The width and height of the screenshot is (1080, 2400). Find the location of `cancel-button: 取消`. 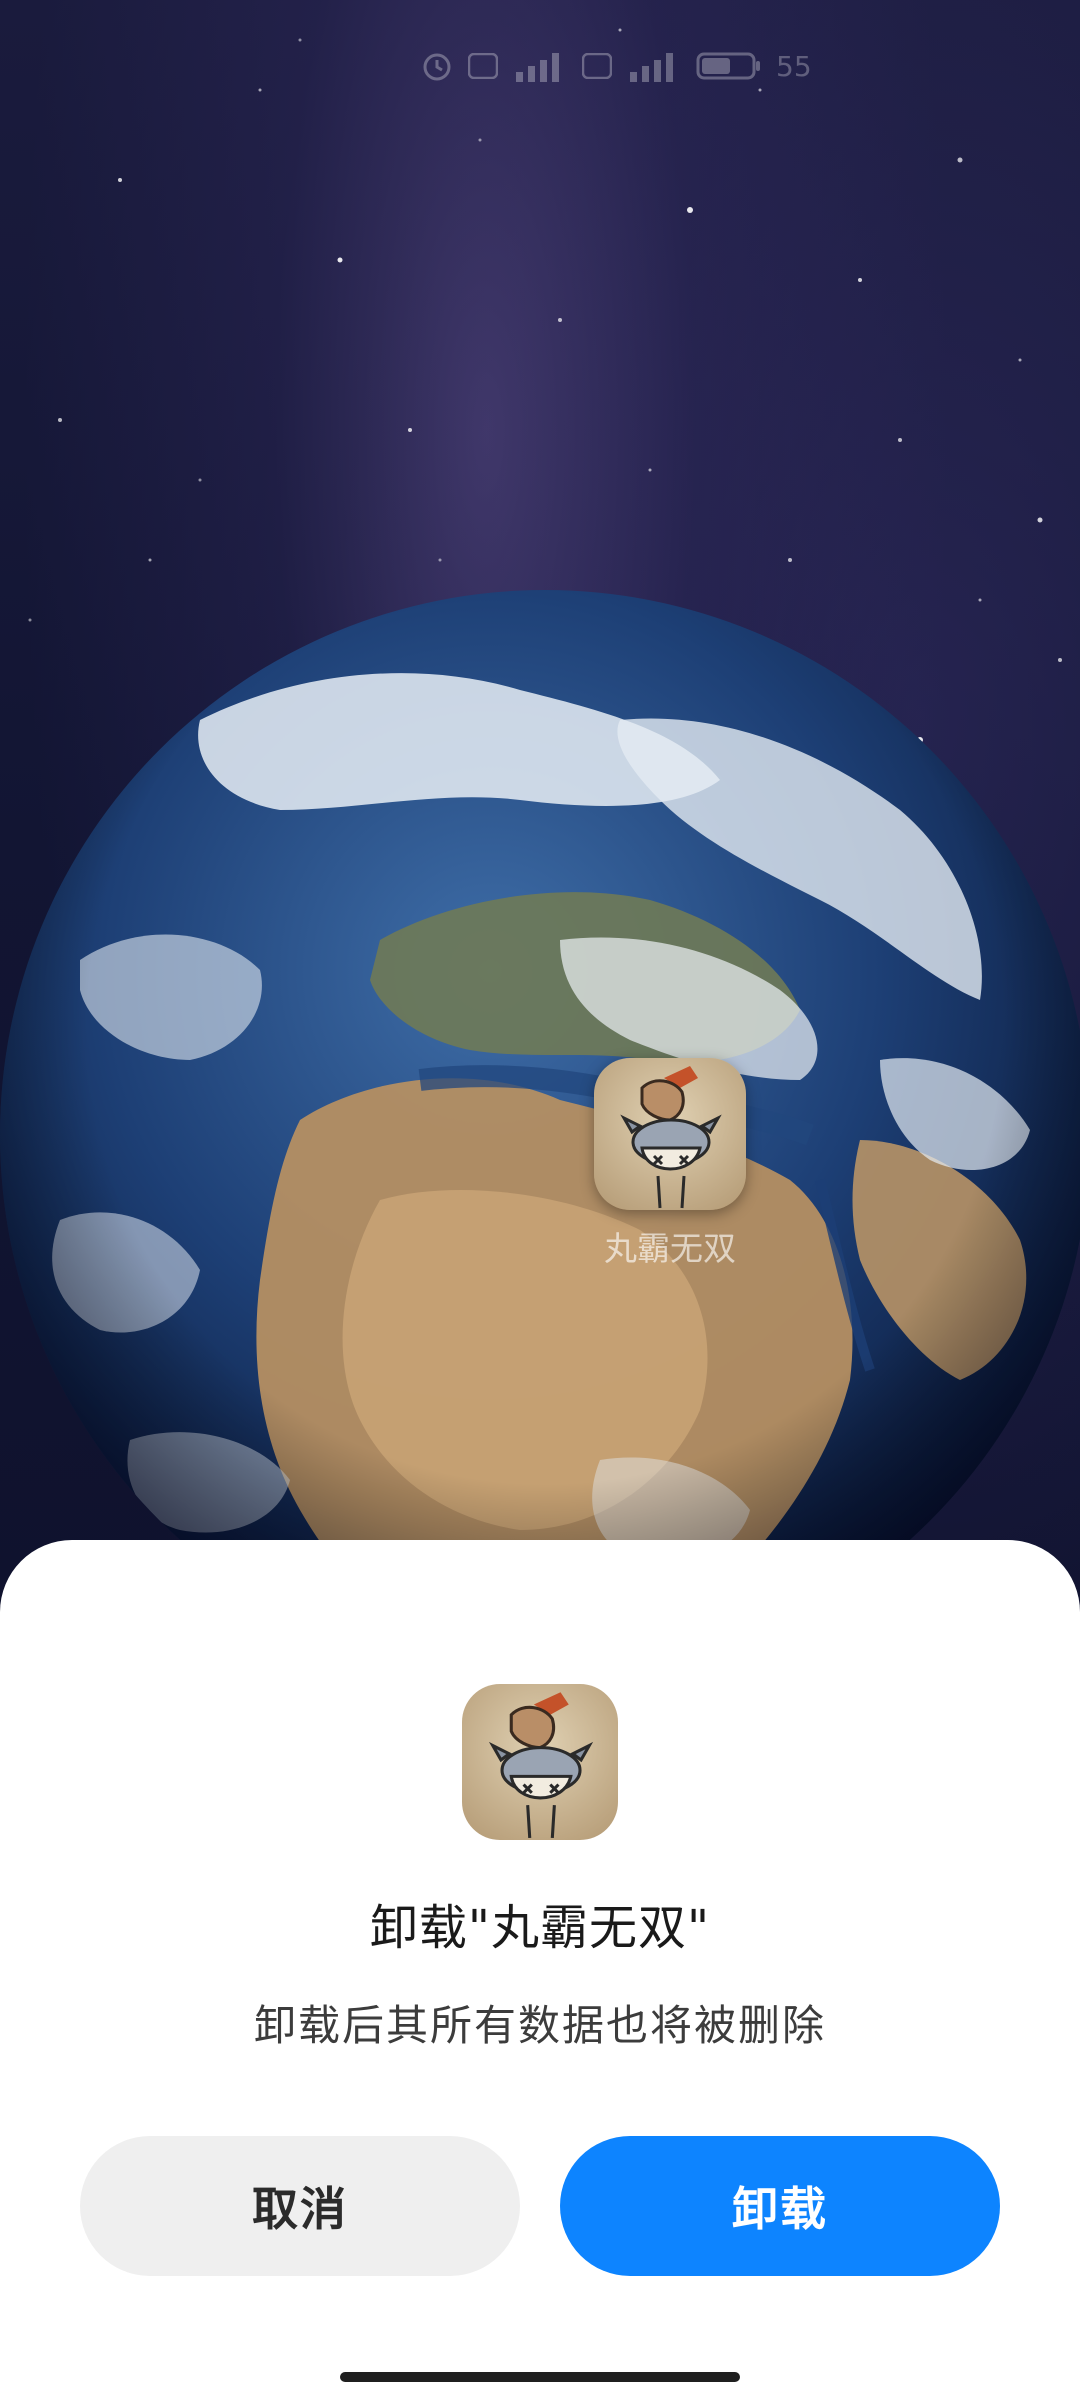

cancel-button: 取消 is located at coordinates (300, 2206).